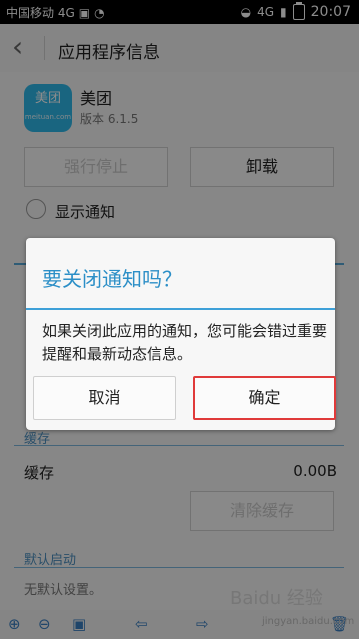  What do you see at coordinates (264, 398) in the screenshot?
I see `confirm-button: 确定` at bounding box center [264, 398].